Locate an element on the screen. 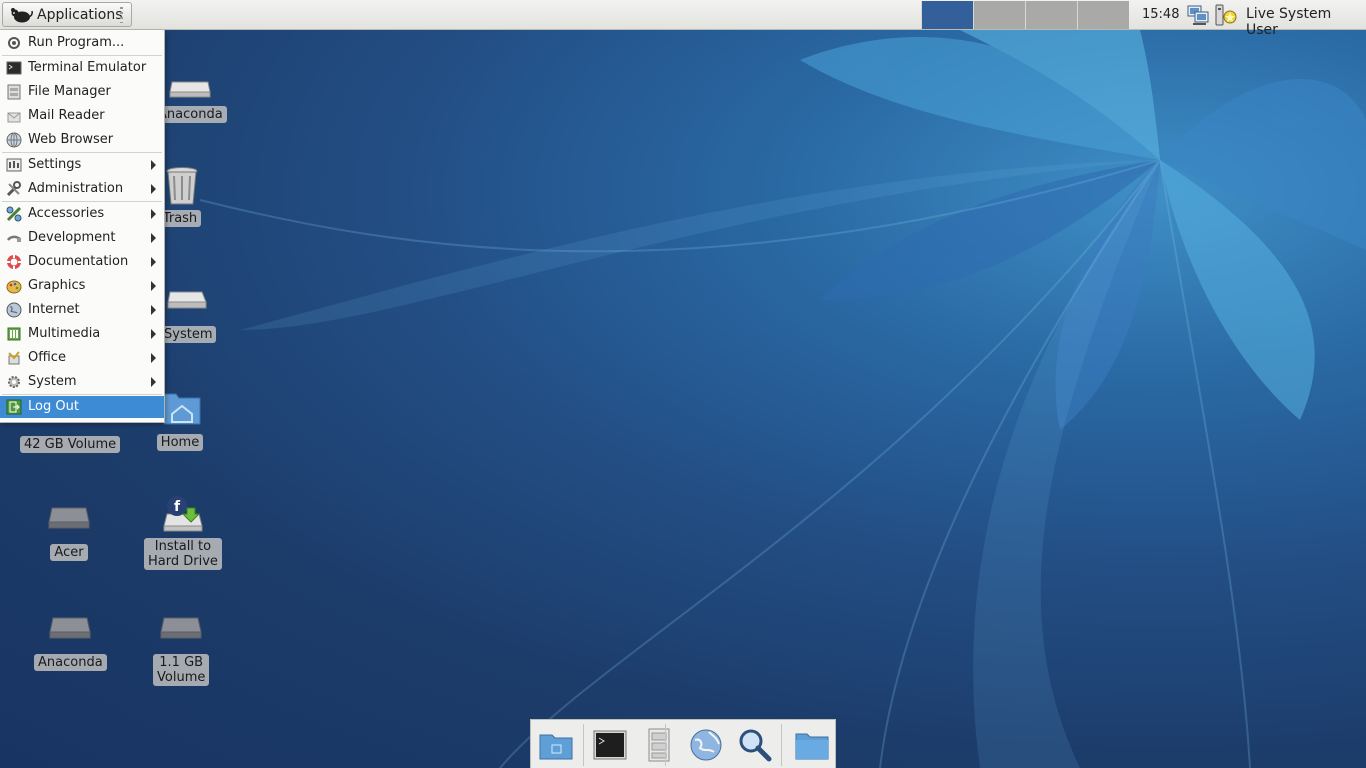 The image size is (1366, 768). svg-text: f is located at coordinates (177, 507).